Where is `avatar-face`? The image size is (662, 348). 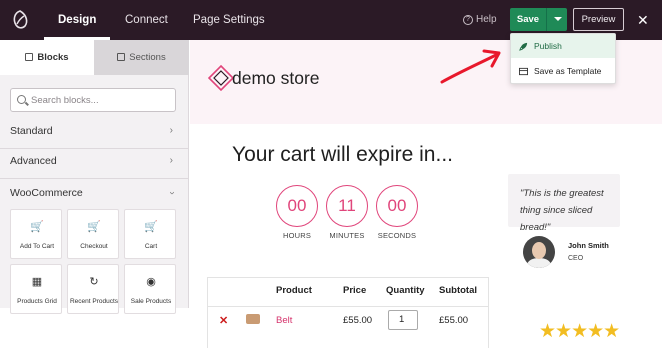
avatar-face is located at coordinates (539, 250).